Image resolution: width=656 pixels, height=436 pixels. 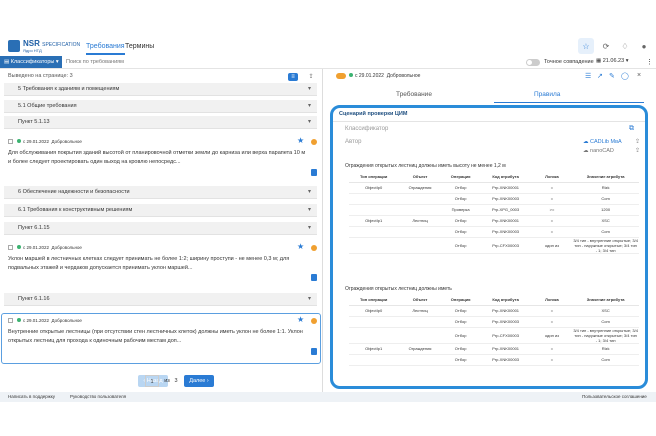 What do you see at coordinates (586, 151) in the screenshot?
I see `cloud-icon: ☁` at bounding box center [586, 151].